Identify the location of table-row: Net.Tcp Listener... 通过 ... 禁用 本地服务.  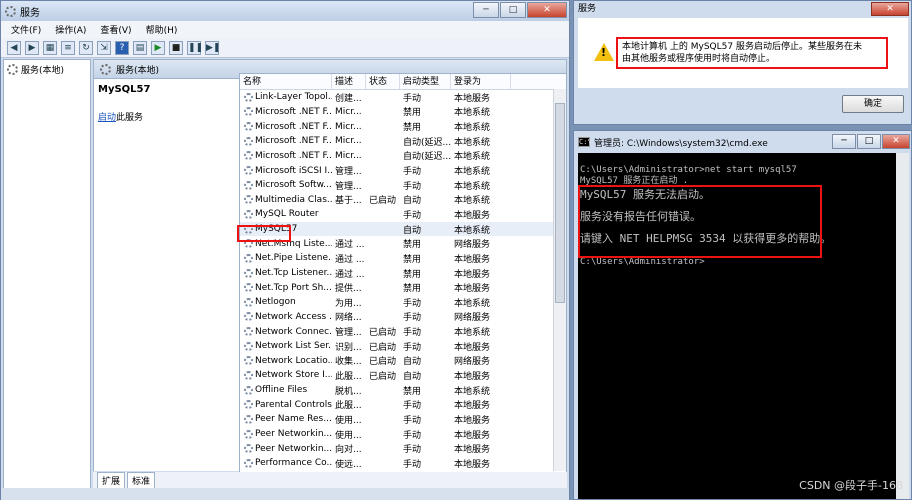
(403, 273).